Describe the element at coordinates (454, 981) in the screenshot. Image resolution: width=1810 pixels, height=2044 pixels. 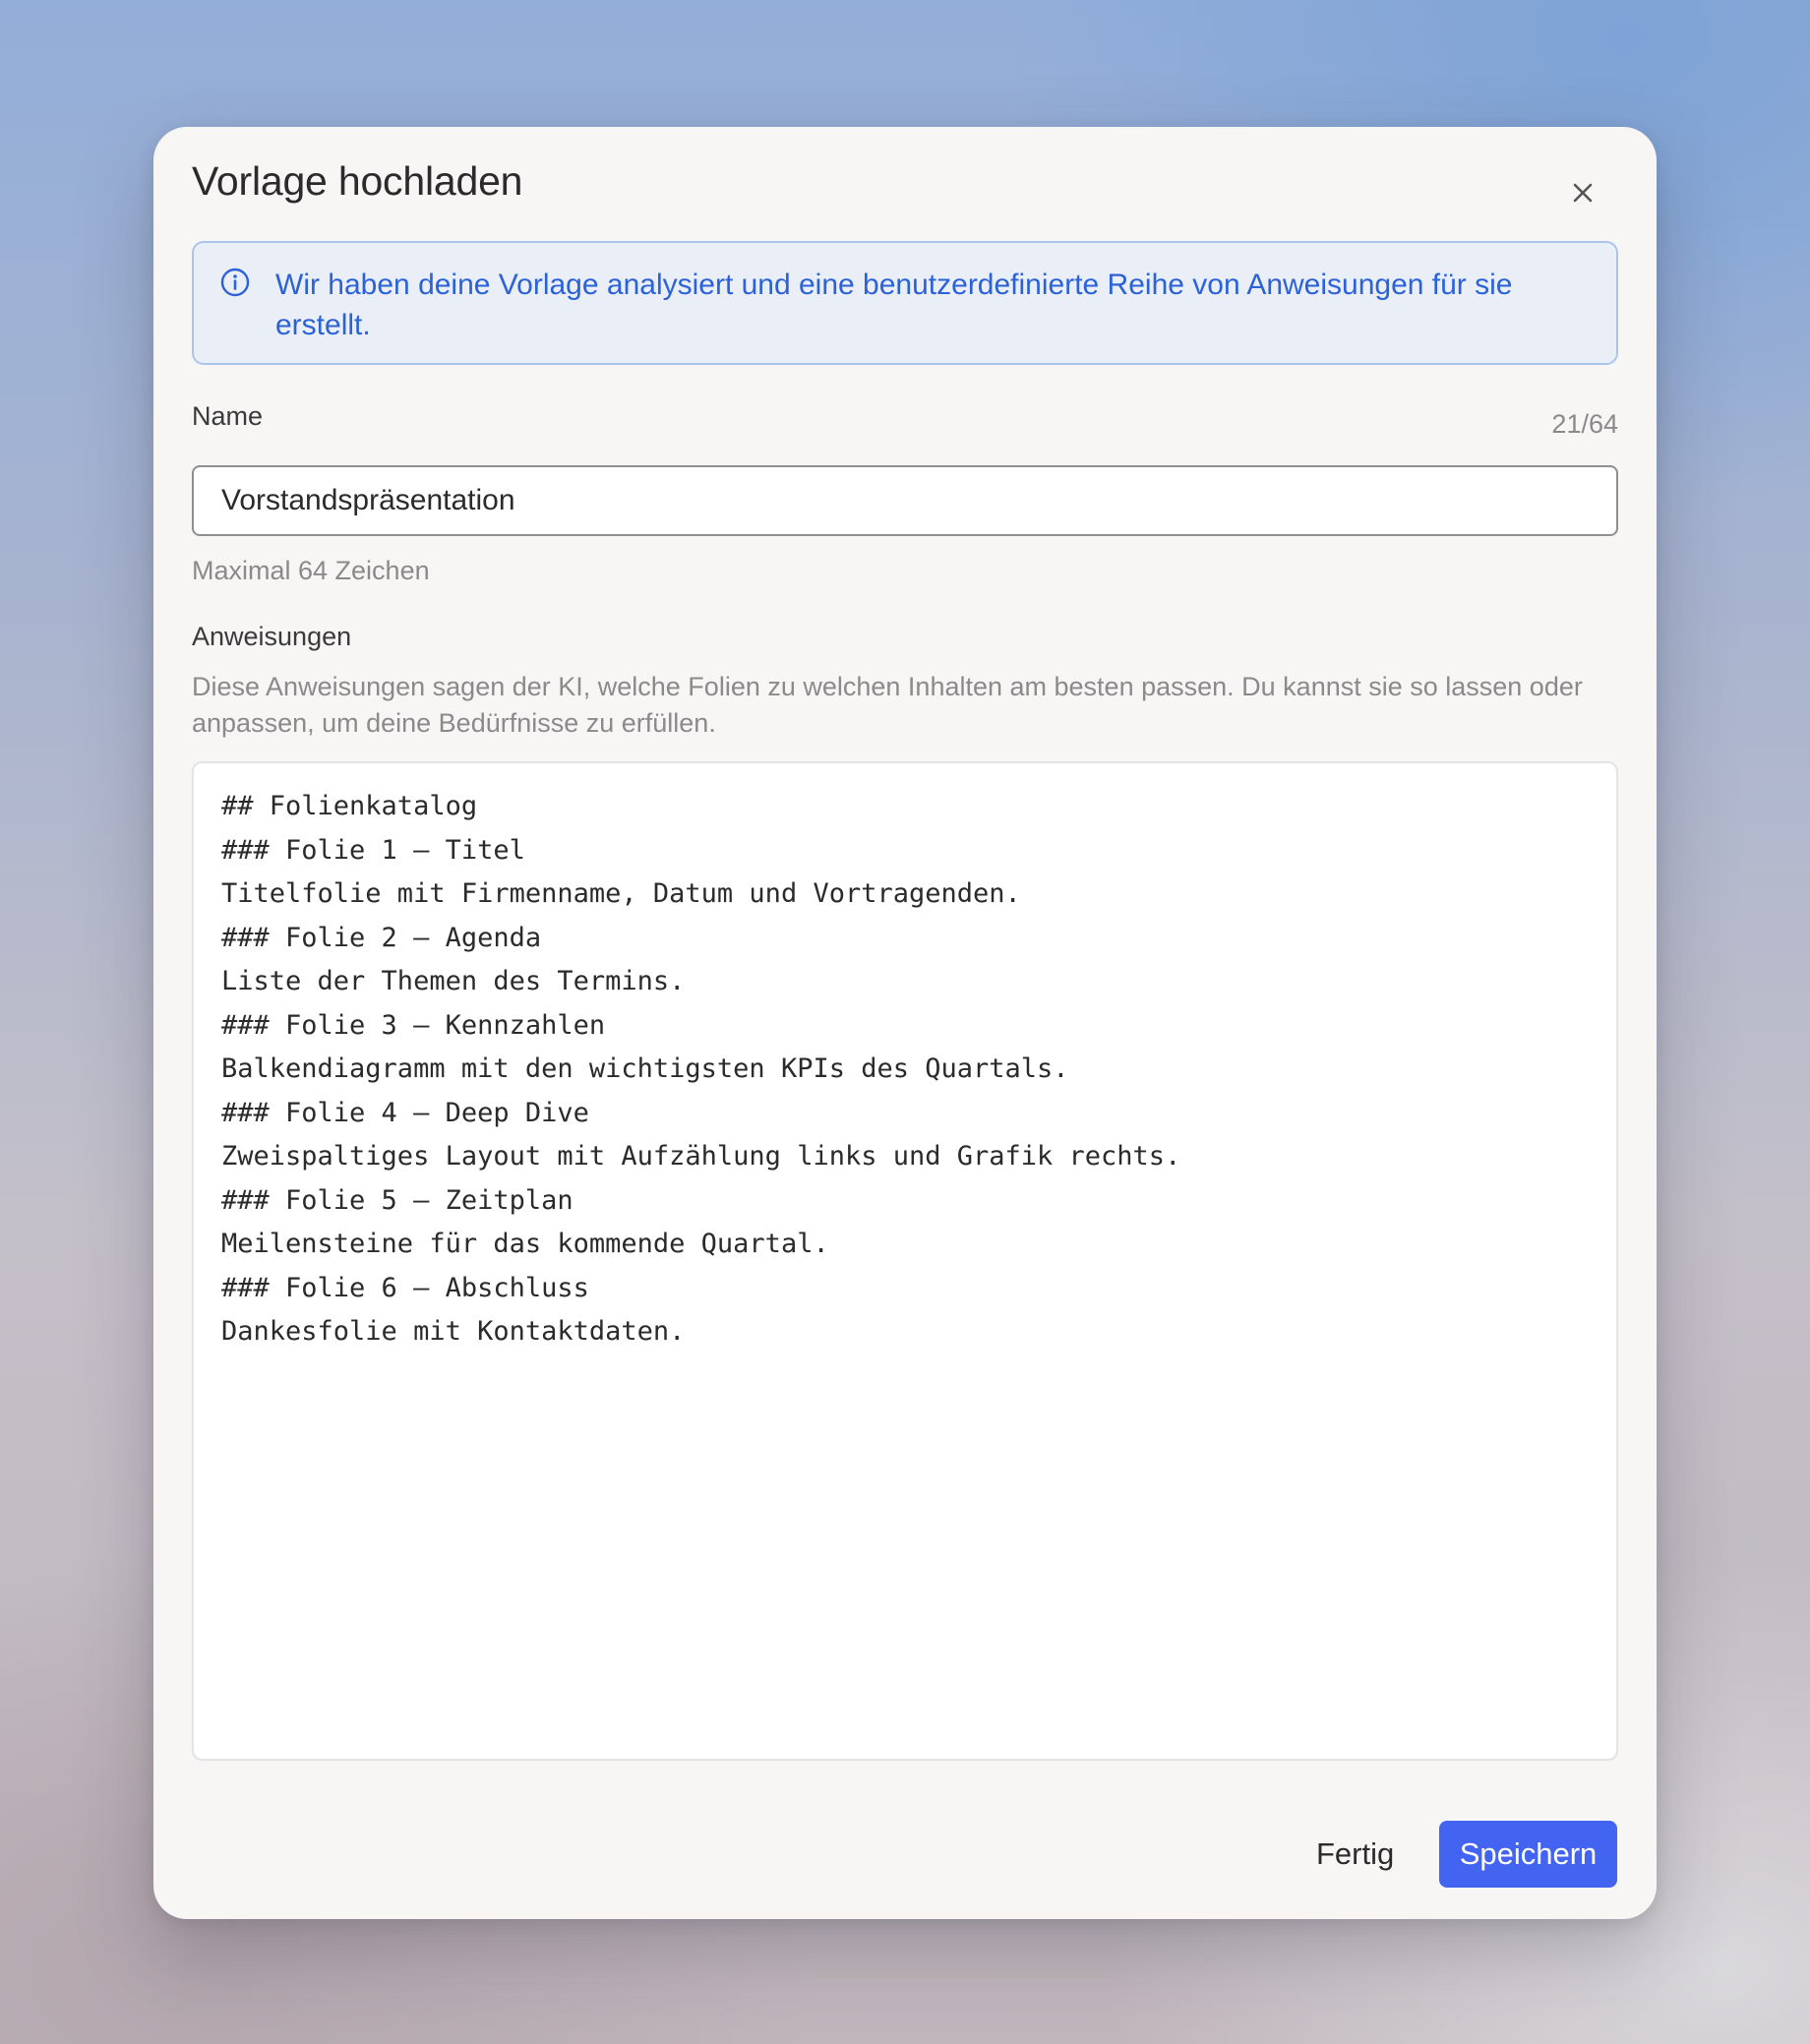
I see `instructions-line: Liste der Themen des Termins.` at that location.